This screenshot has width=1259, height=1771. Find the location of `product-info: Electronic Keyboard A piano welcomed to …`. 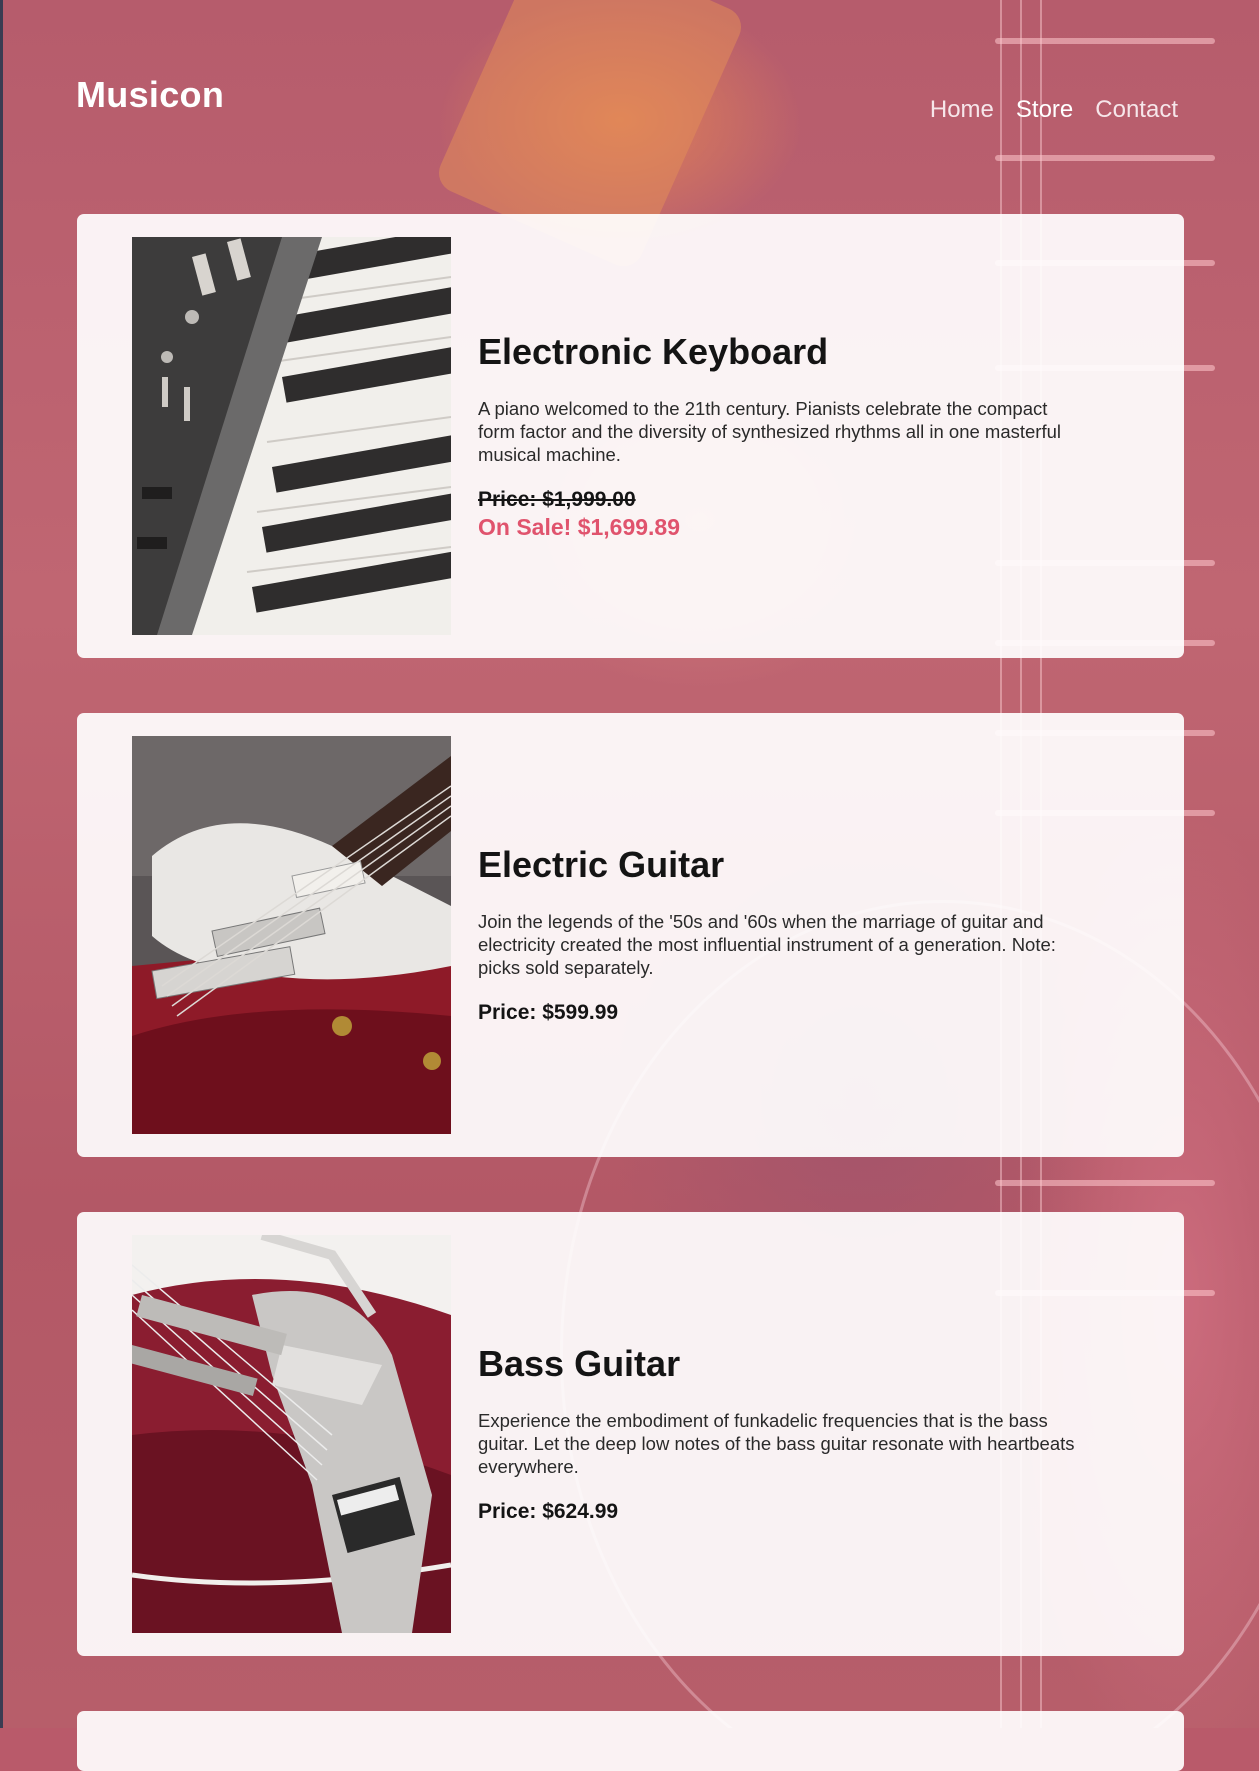

product-info: Electronic Keyboard A piano welcomed to … is located at coordinates (788, 436).